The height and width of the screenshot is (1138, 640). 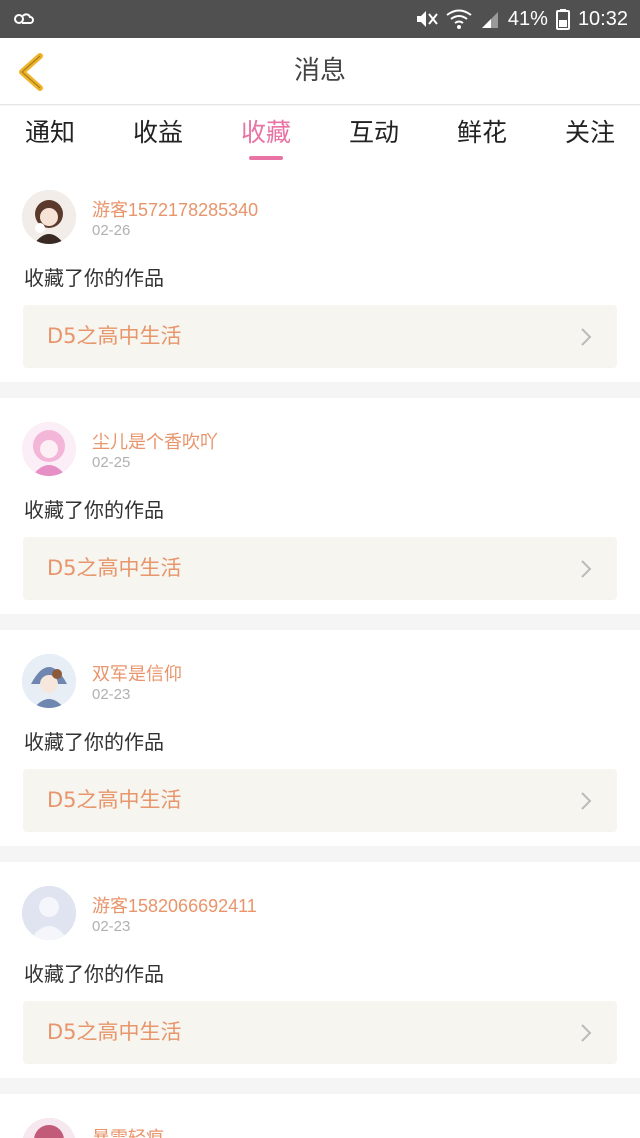 I want to click on battery-icon, so click(x=562, y=19).